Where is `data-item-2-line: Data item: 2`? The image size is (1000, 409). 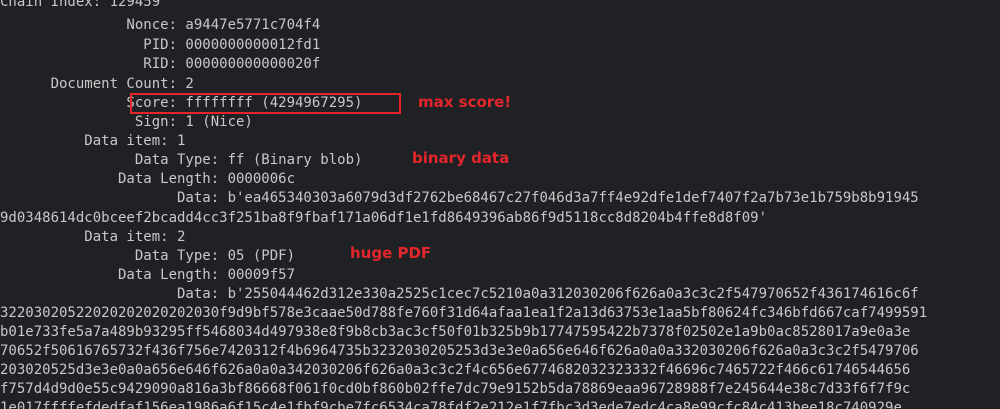
data-item-2-line: Data item: 2 is located at coordinates (93, 237).